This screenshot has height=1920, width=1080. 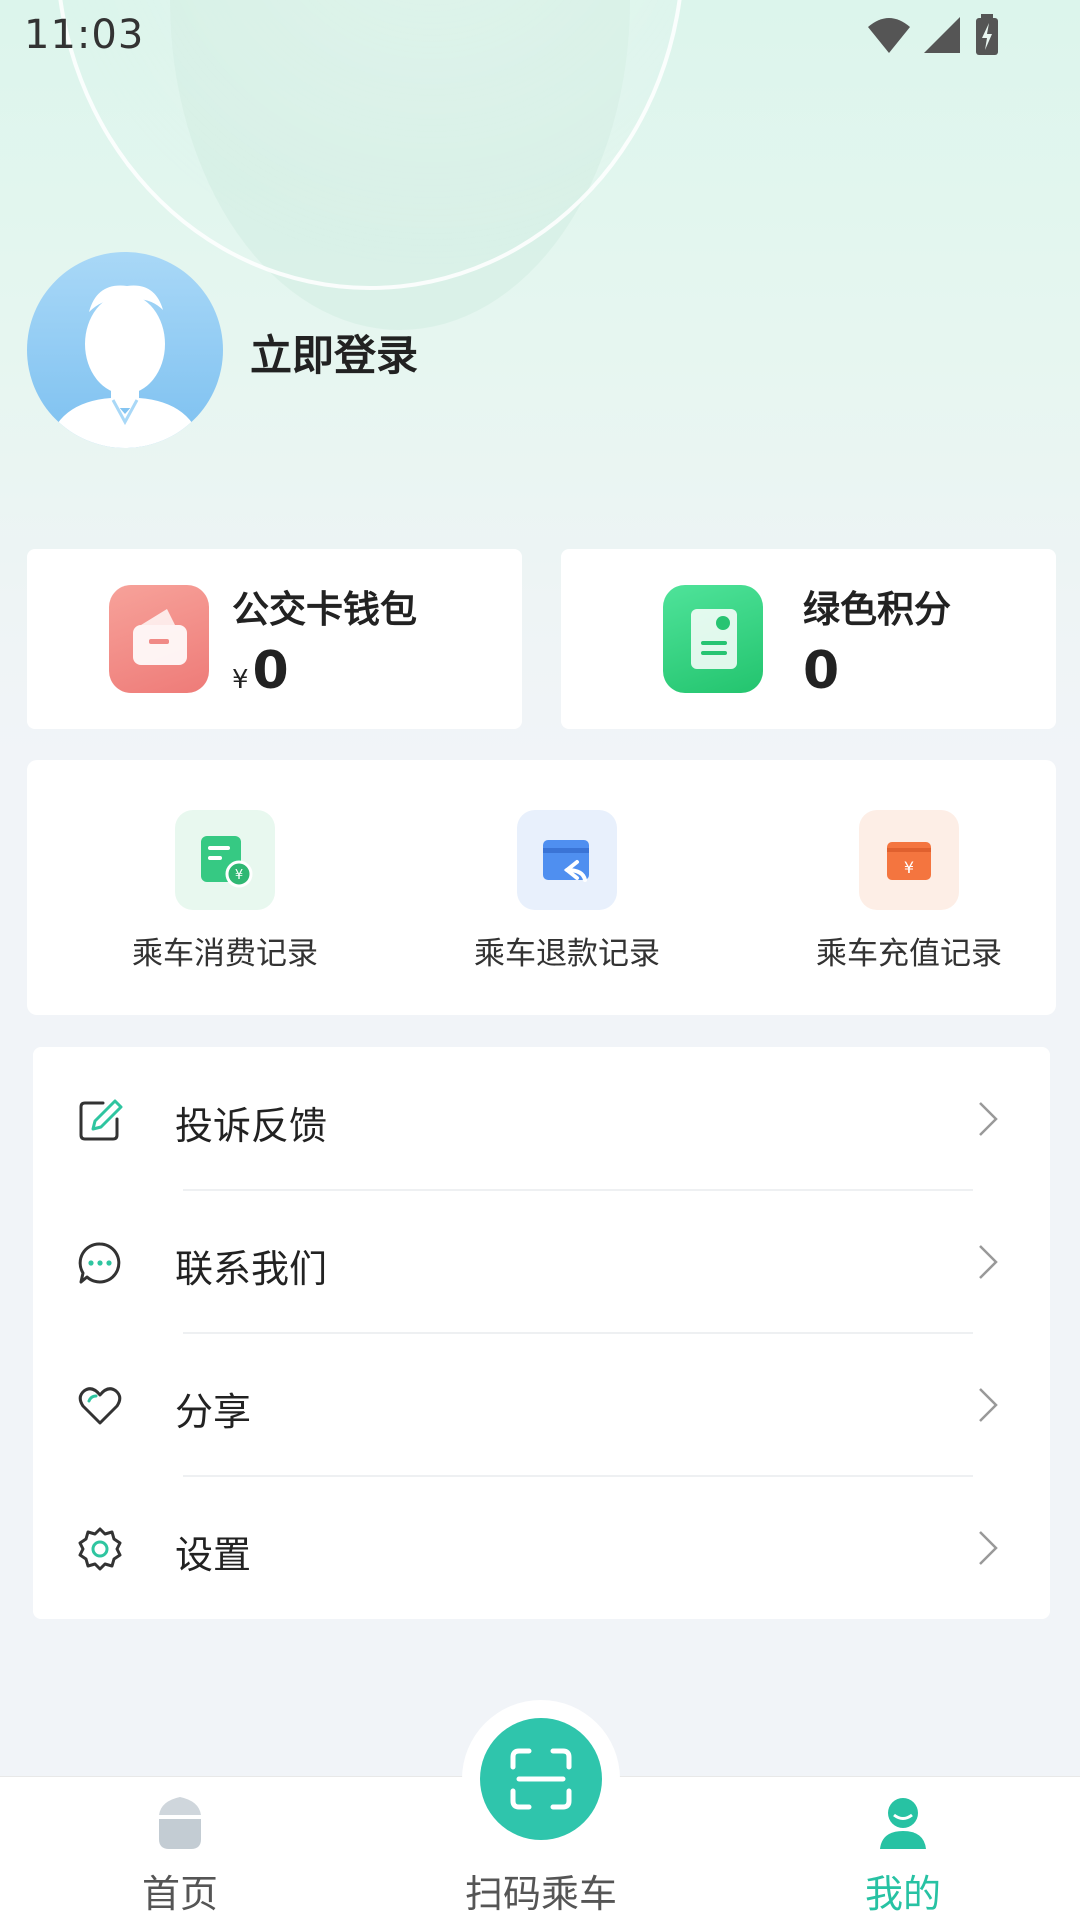 I want to click on ride-records-panel: ¥ 乘车消费记录 乘车退款记录 ¥ 乘车充值记录, so click(x=541, y=887).